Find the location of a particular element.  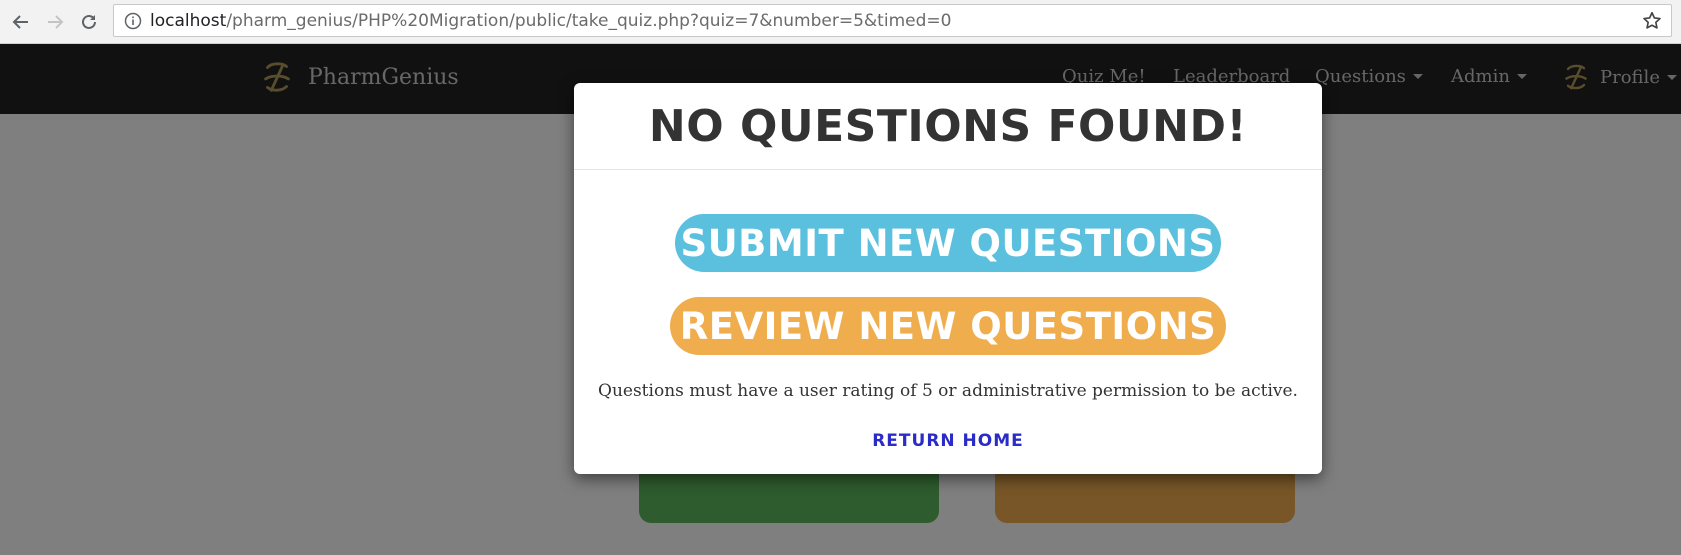

modal-header: NO QUESTIONS FOUND! is located at coordinates (948, 126).